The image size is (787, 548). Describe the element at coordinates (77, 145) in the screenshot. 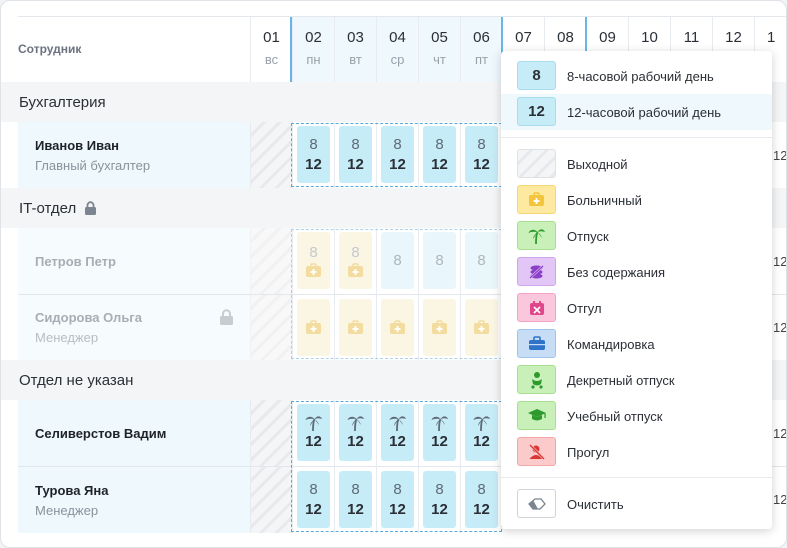

I see `employee-name: Иванов Иван` at that location.